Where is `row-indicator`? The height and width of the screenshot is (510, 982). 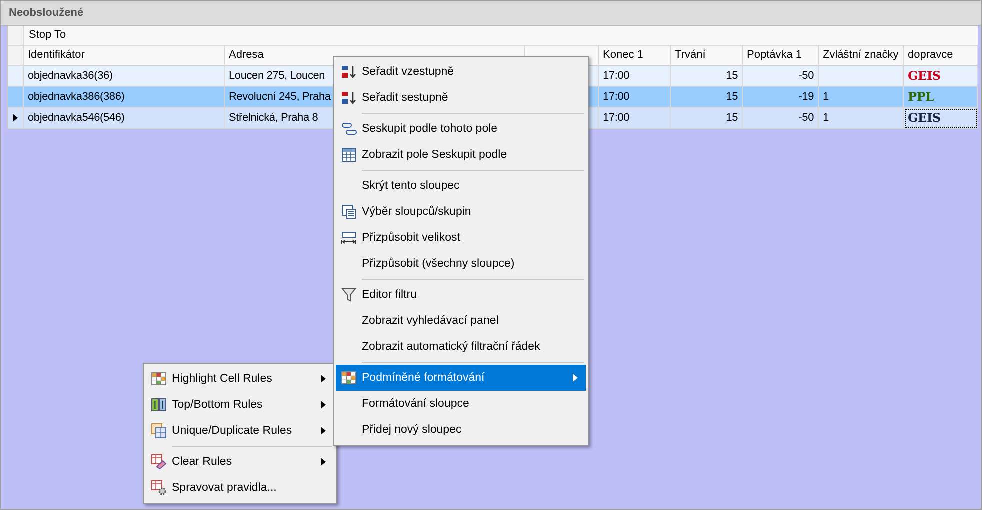 row-indicator is located at coordinates (16, 118).